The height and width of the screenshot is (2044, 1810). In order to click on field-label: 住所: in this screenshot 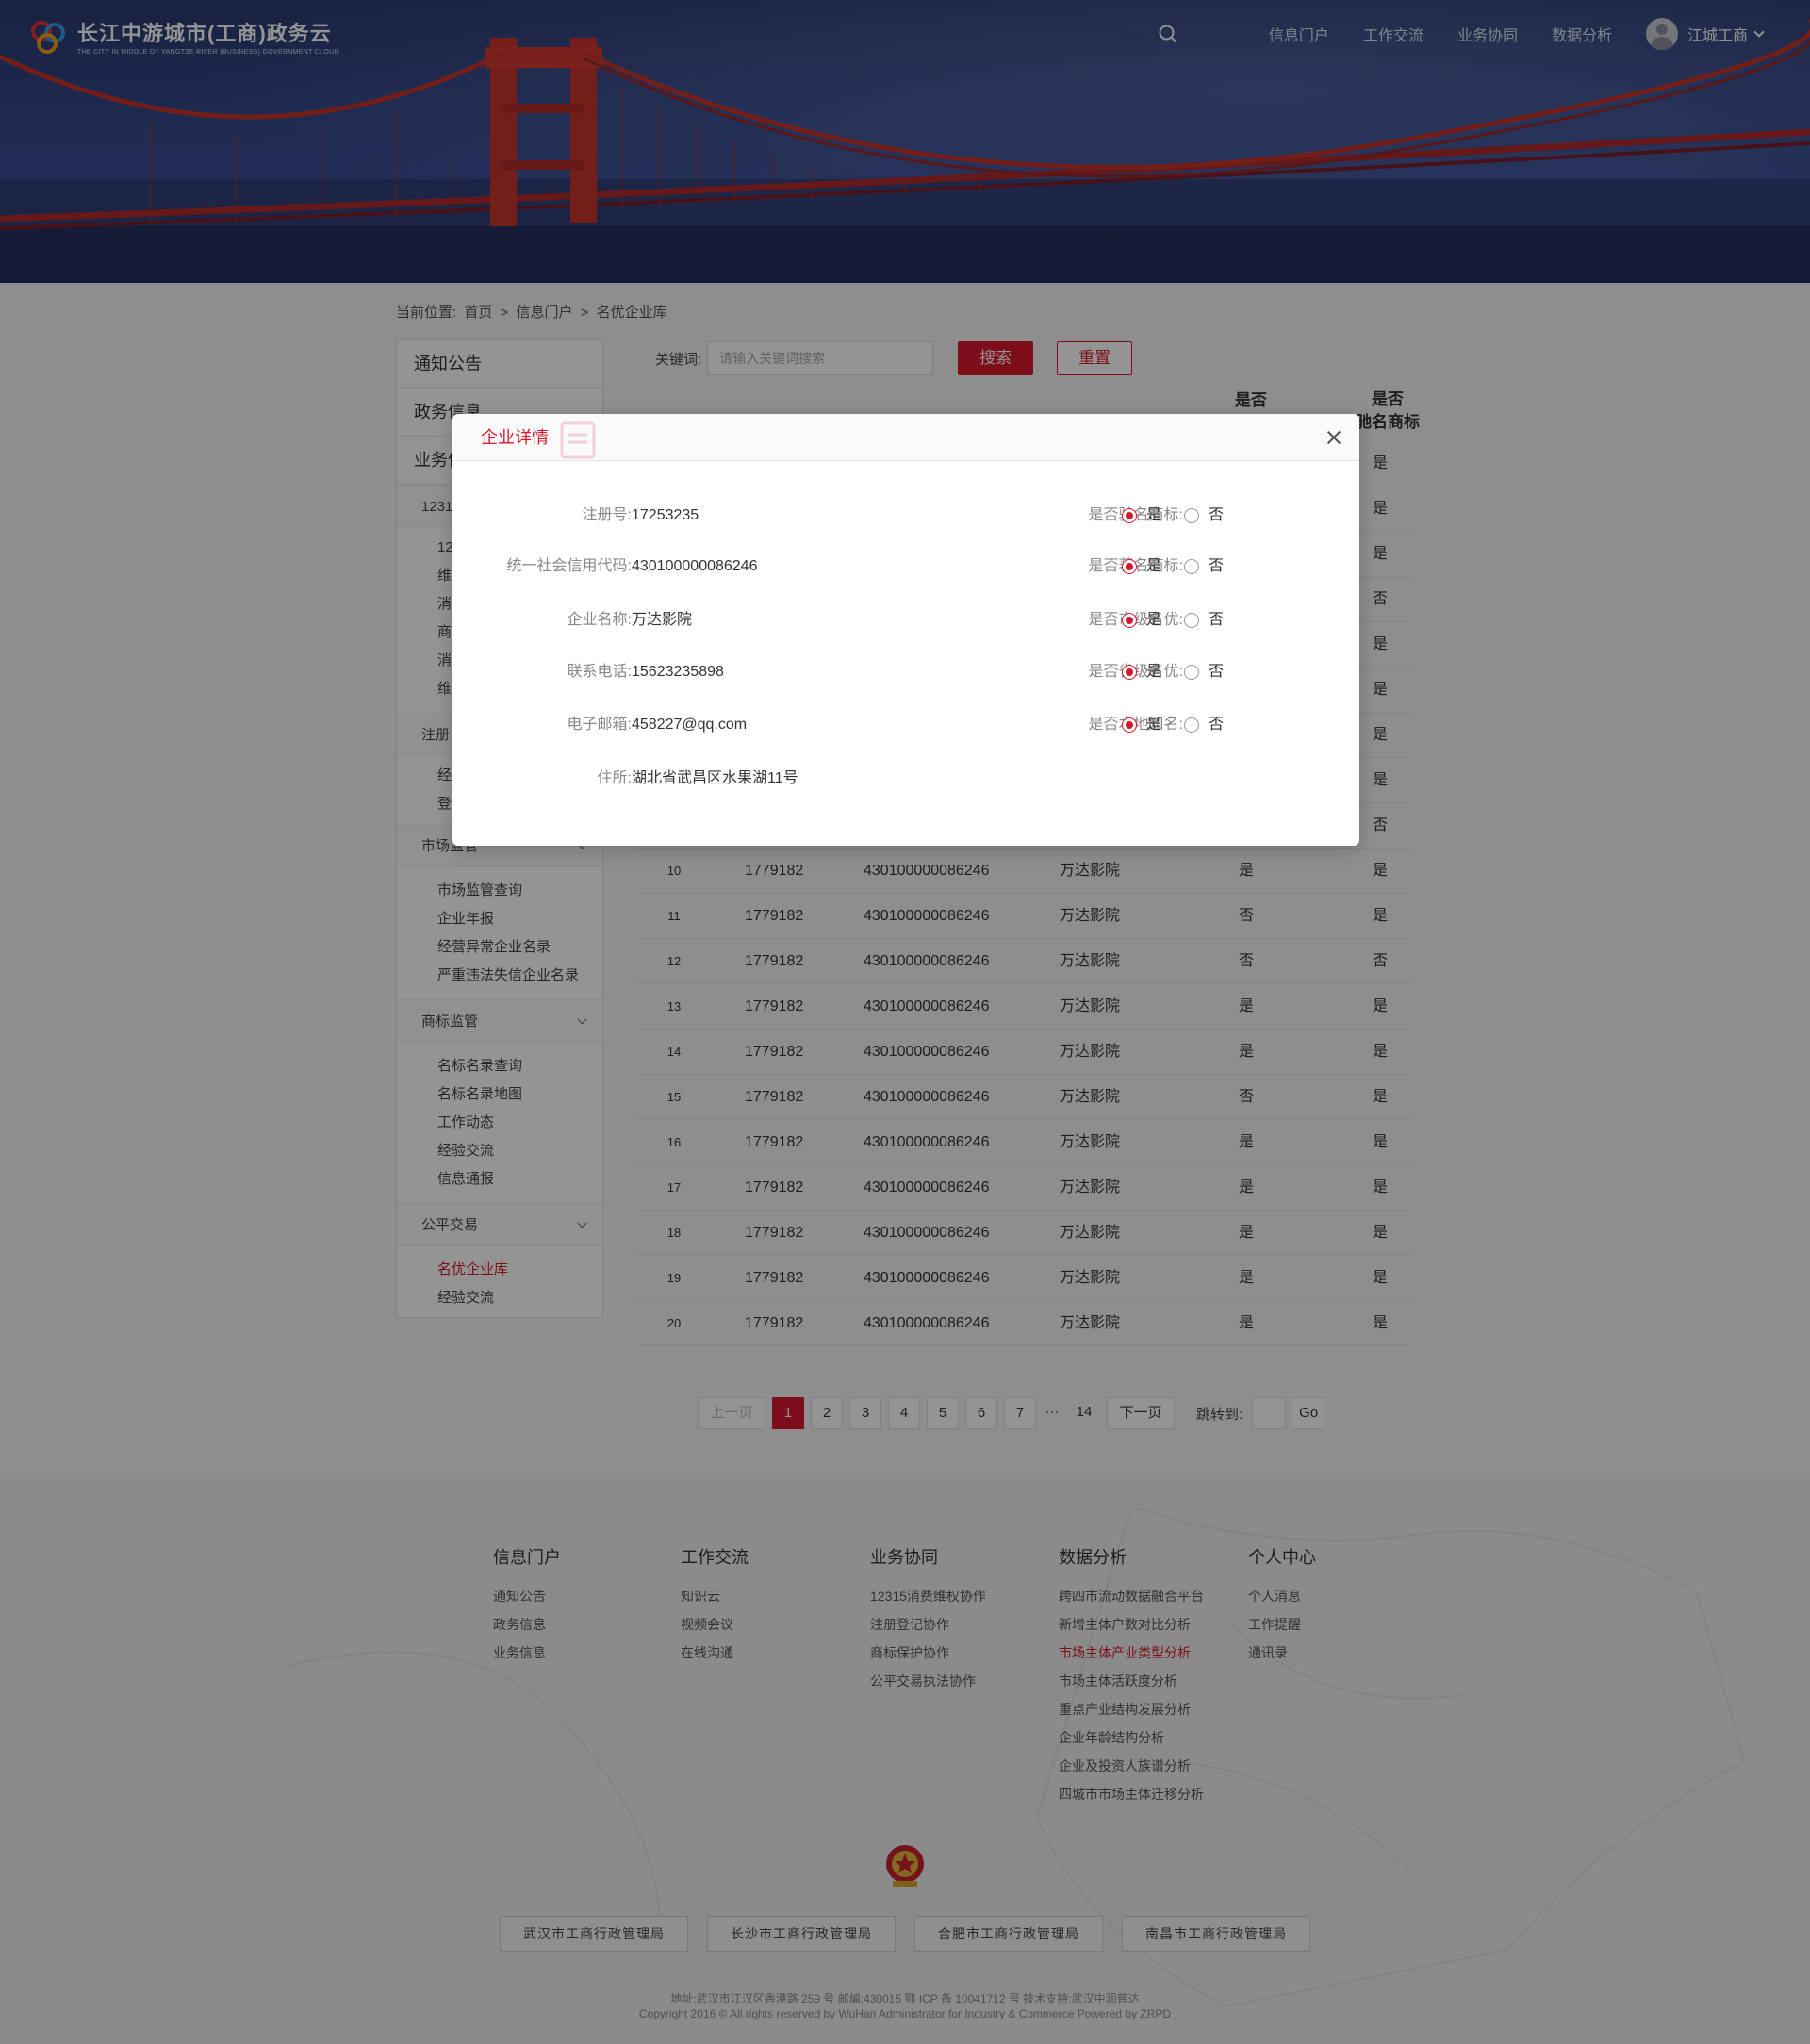, I will do `click(614, 778)`.